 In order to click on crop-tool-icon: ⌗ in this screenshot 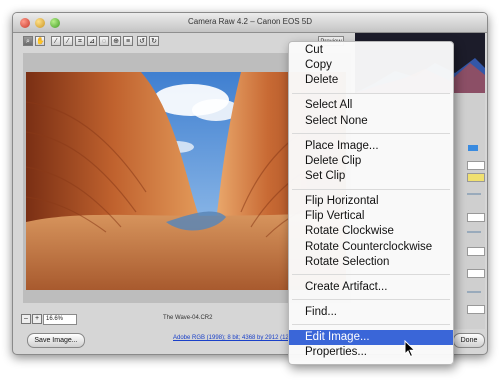, I will do `click(80, 41)`.